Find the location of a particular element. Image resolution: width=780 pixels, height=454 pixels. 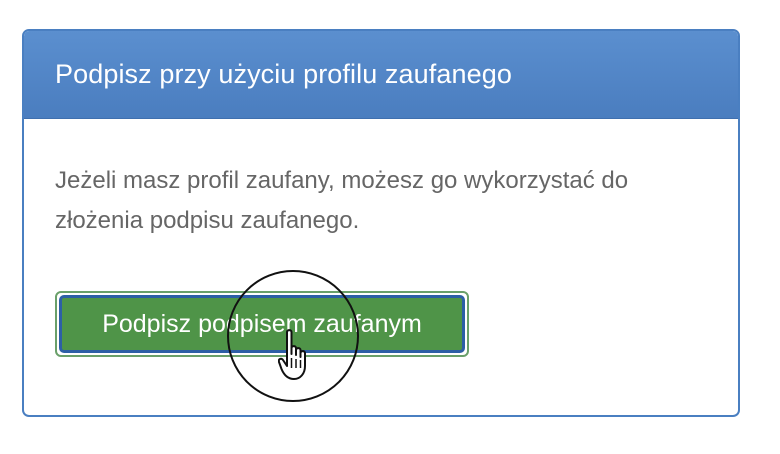

sign-button-focus-ring: Podpisz podpisem zaufanym is located at coordinates (262, 324).